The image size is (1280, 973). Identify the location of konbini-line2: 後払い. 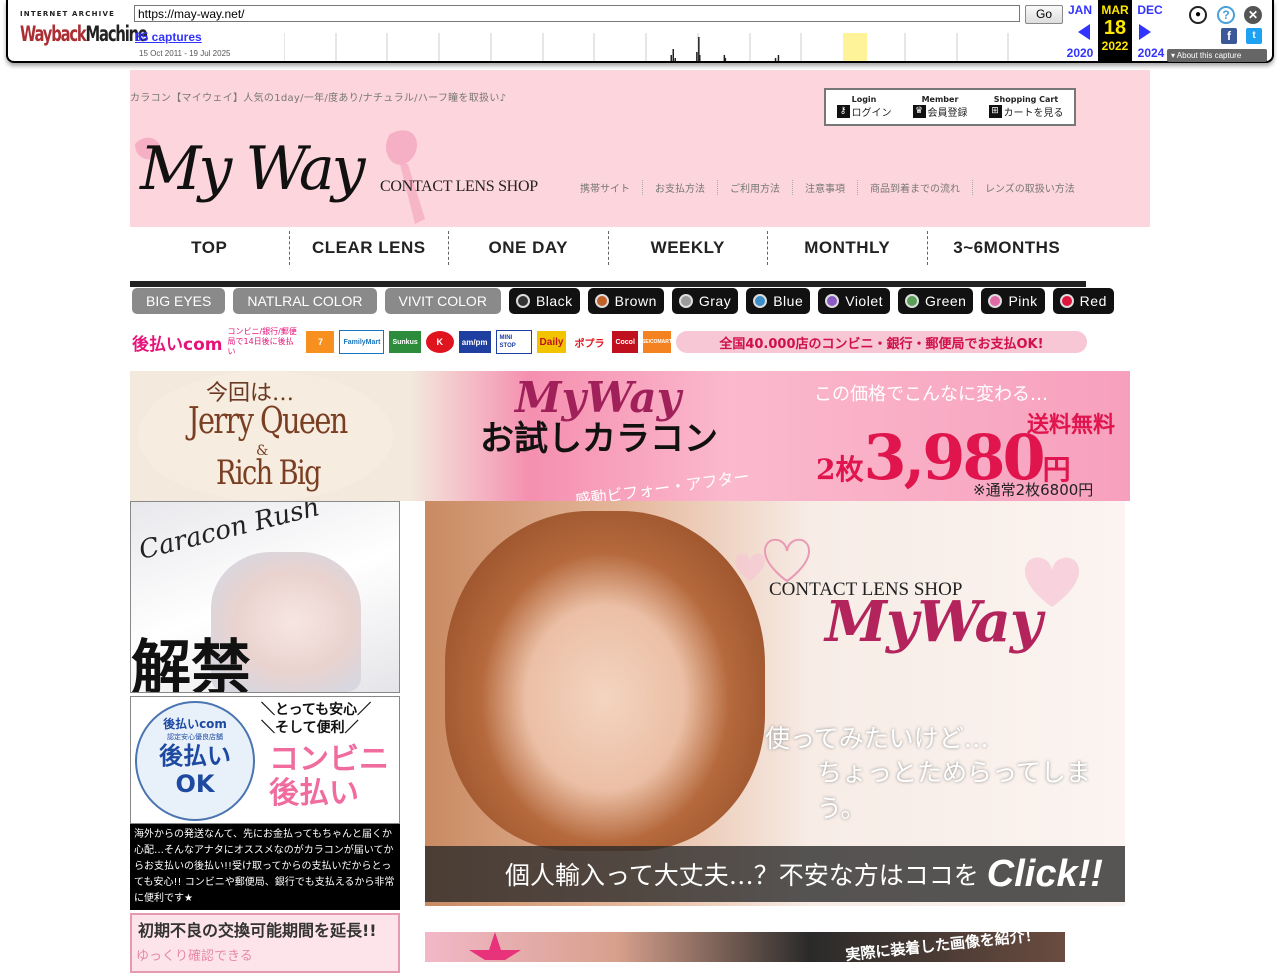
(314, 793).